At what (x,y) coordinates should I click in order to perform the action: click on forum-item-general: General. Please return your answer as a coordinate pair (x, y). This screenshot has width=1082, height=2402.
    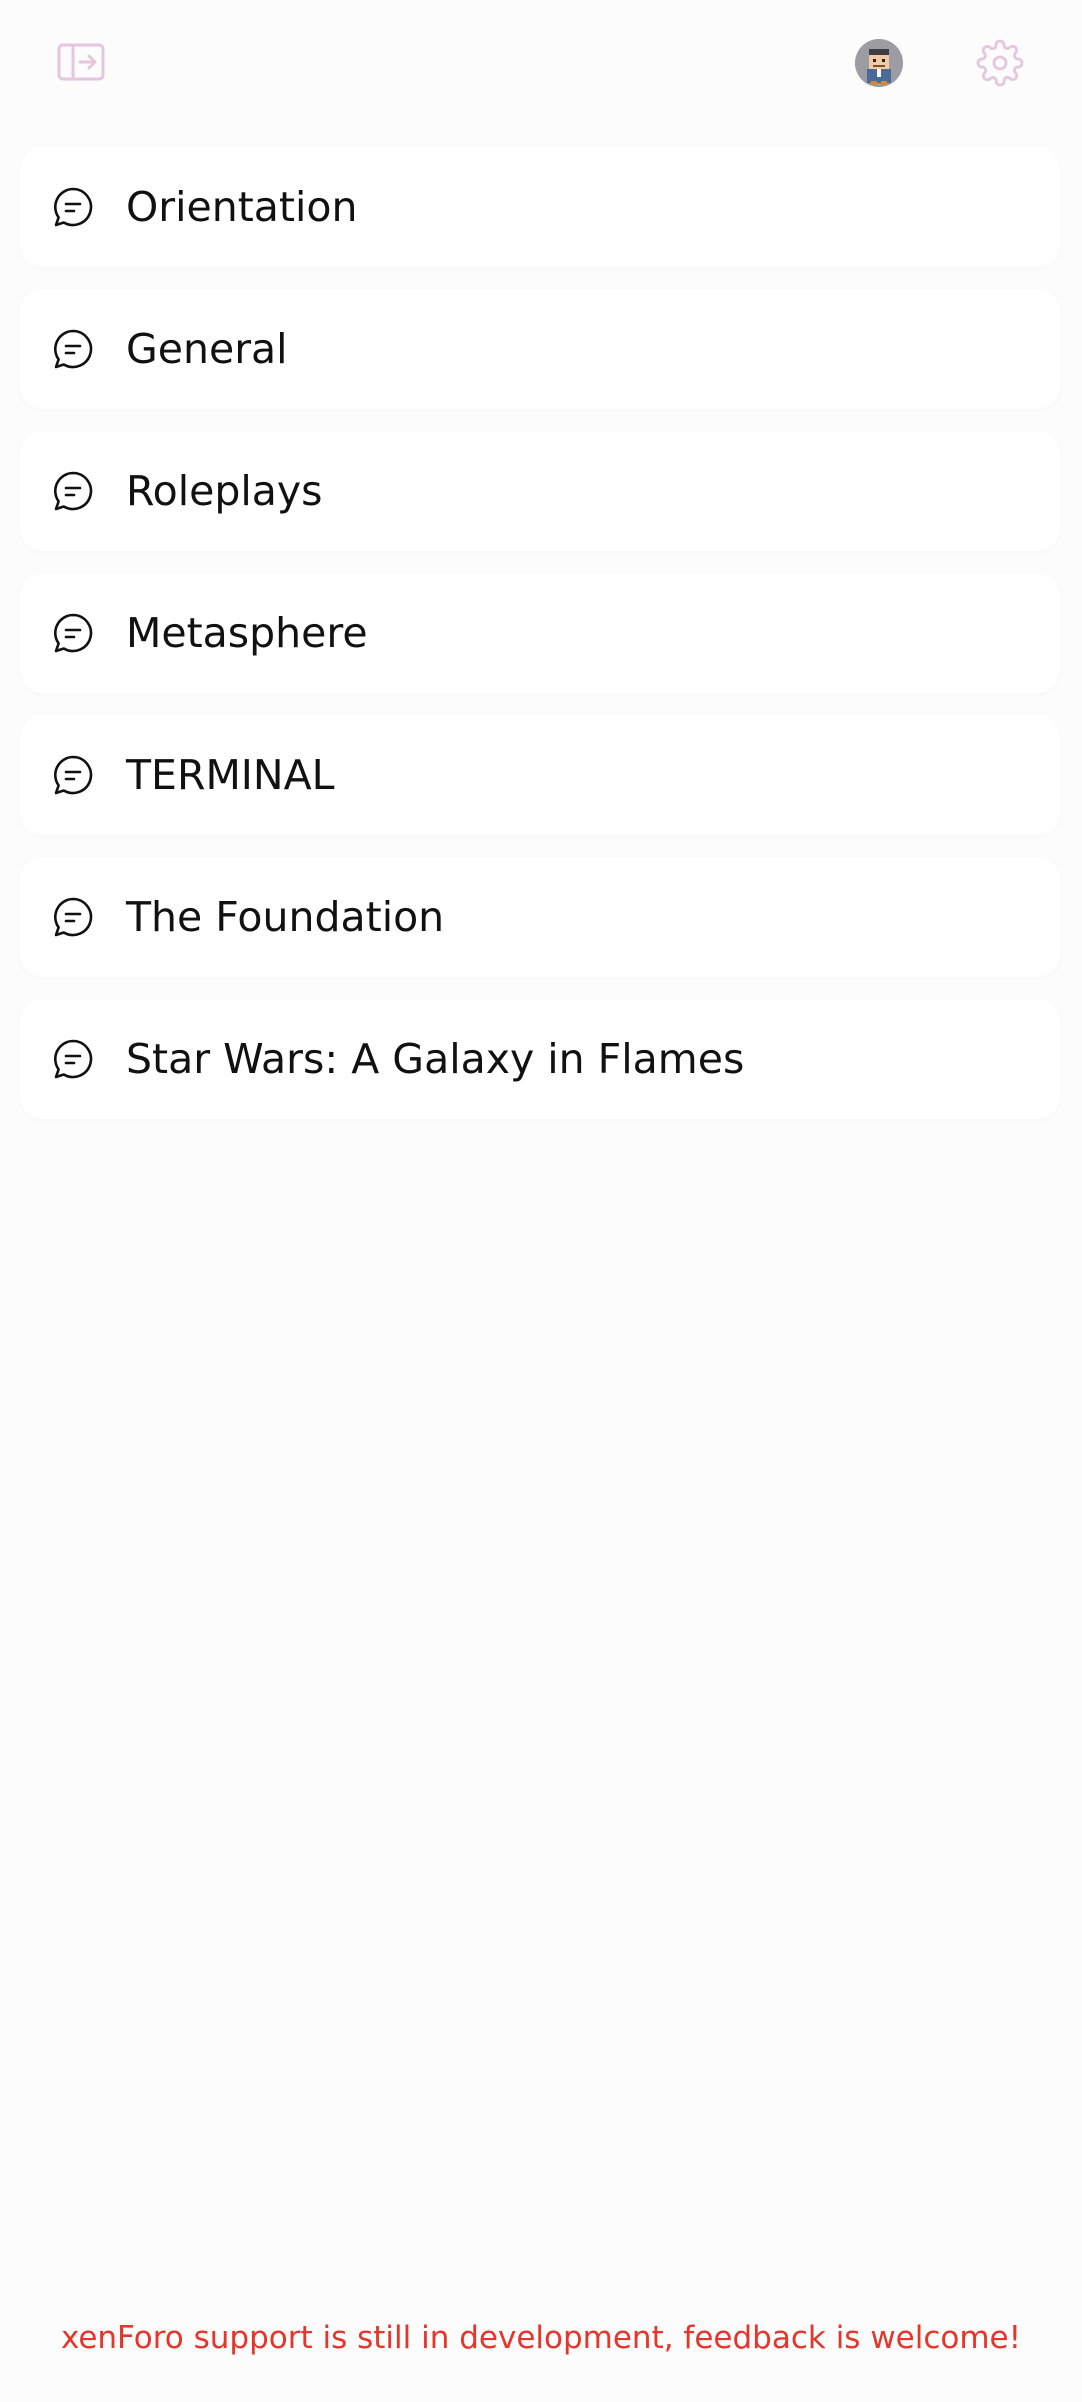
    Looking at the image, I should click on (540, 349).